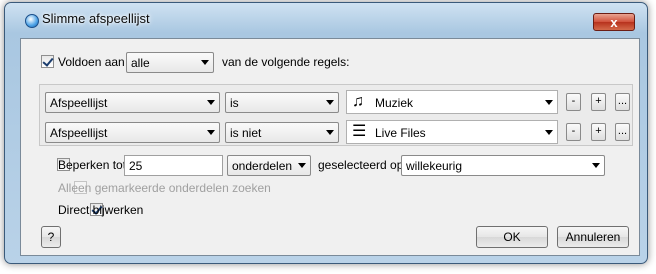  What do you see at coordinates (282, 102) in the screenshot?
I see `rule-operator-select: is` at bounding box center [282, 102].